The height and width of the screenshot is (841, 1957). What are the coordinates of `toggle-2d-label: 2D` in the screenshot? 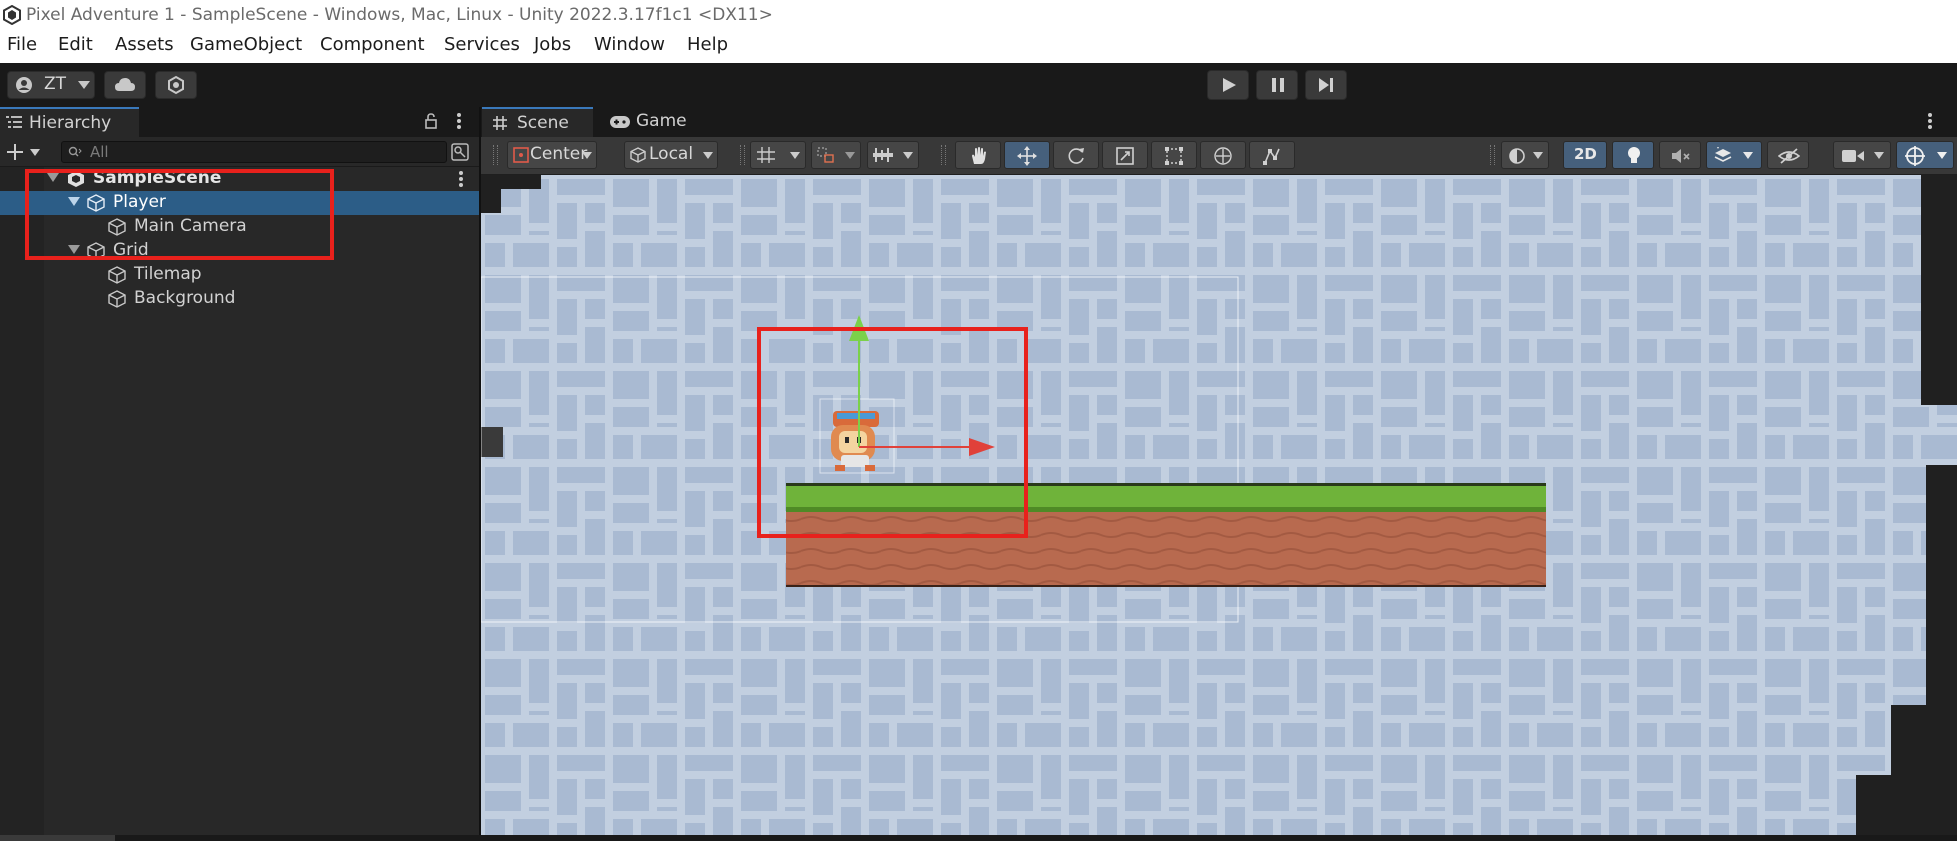 It's located at (1585, 154).